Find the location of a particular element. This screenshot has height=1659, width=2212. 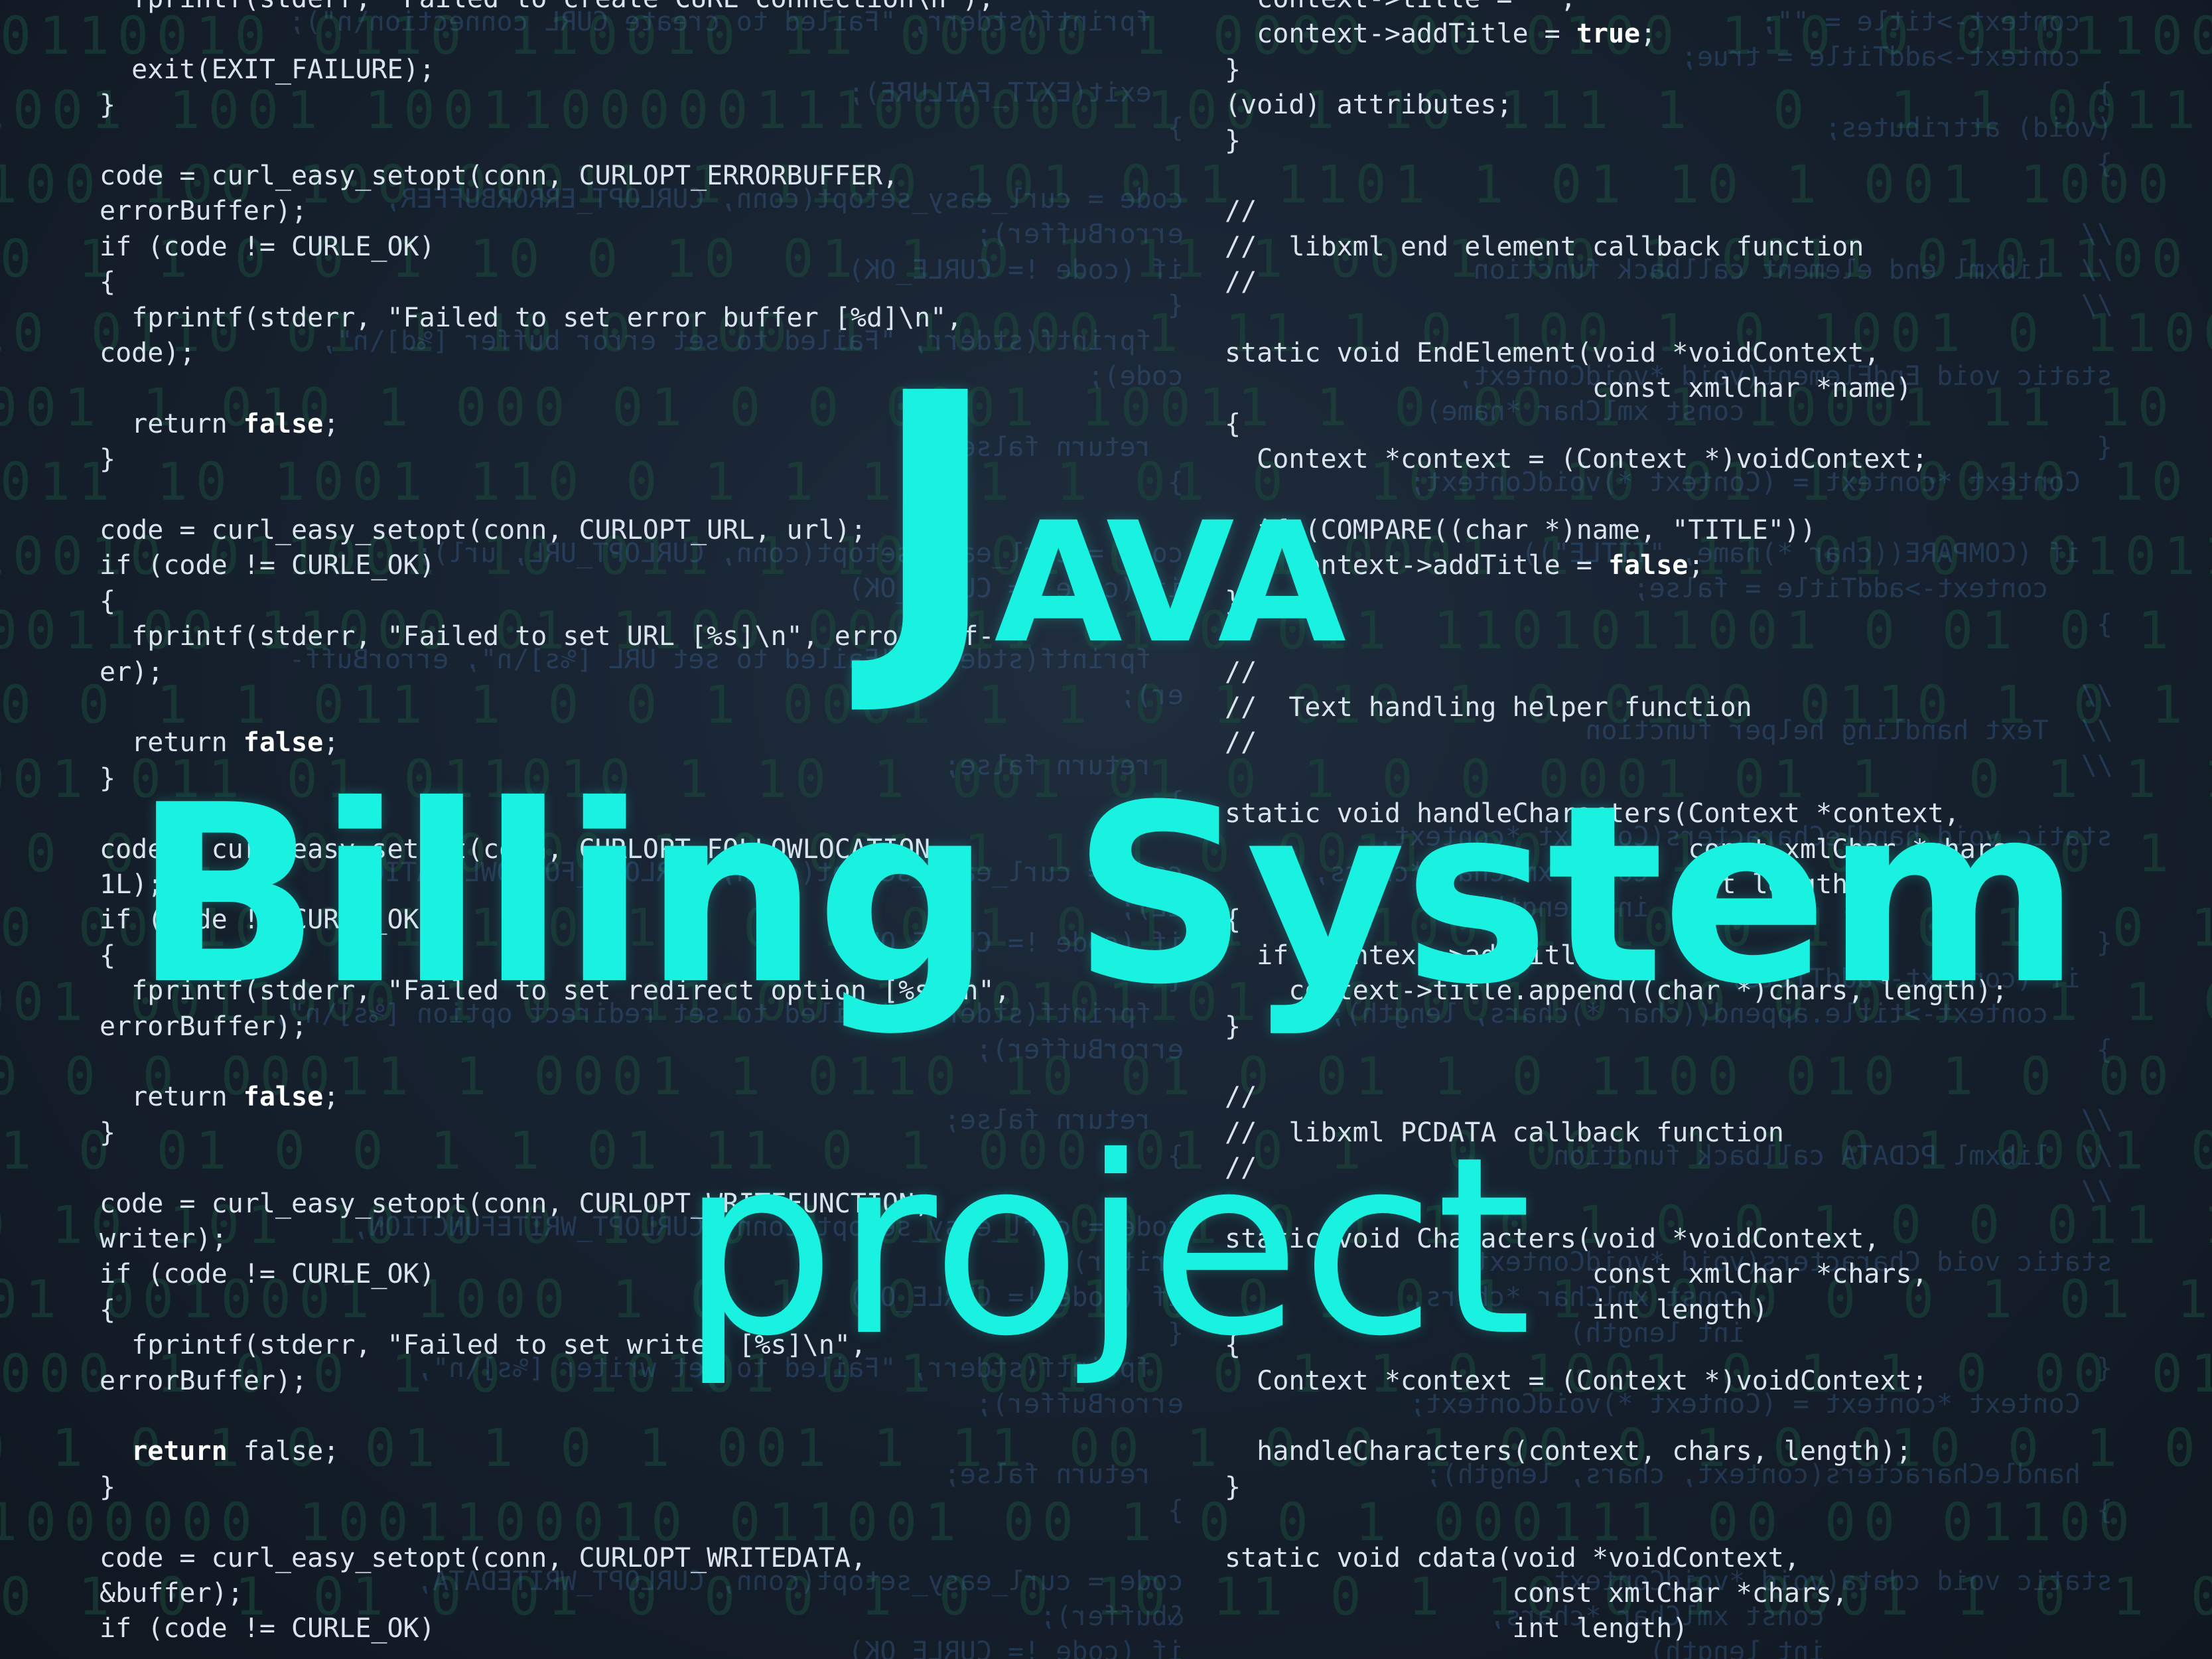

code-text: context->title = ""; is located at coordinates (1400, 7).